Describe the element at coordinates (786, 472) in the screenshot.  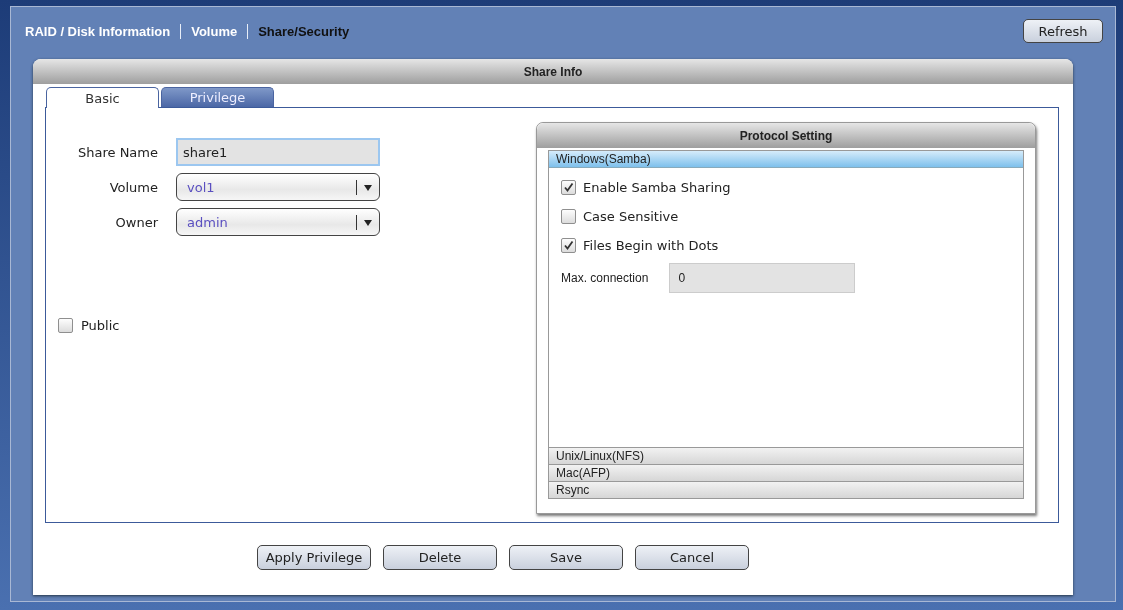
I see `accordion-header: Mac(AFP)` at that location.